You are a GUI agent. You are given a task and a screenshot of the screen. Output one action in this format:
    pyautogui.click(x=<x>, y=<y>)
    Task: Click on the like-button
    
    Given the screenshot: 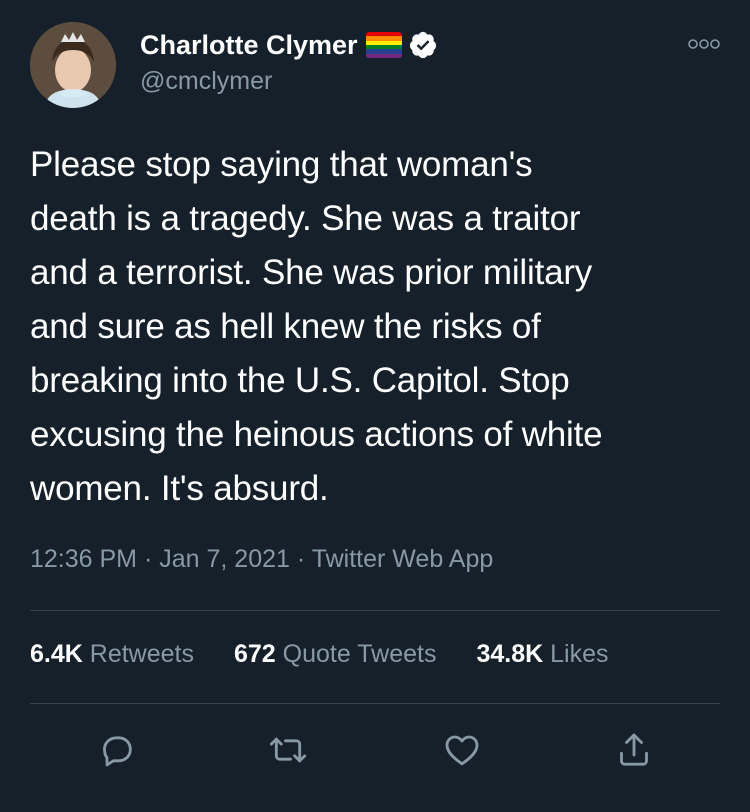 What is the action you would take?
    pyautogui.click(x=462, y=750)
    